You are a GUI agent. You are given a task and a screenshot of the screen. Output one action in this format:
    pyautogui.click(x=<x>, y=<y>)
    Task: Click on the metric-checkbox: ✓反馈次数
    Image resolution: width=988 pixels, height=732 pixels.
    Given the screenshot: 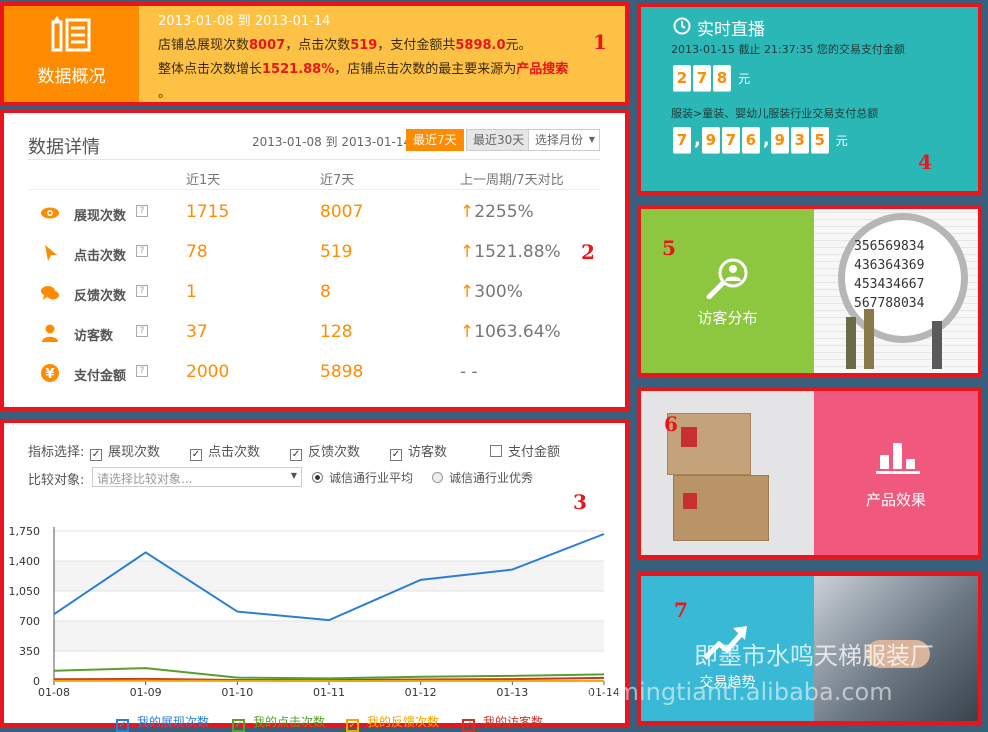 What is the action you would take?
    pyautogui.click(x=325, y=451)
    